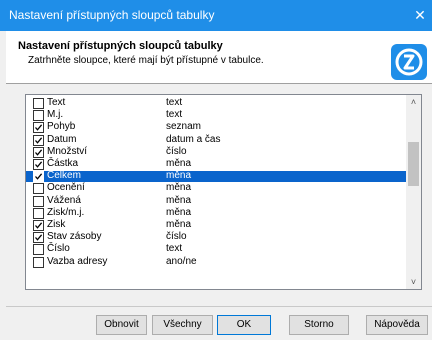 The height and width of the screenshot is (340, 432). I want to click on column-name: Text, so click(56, 102).